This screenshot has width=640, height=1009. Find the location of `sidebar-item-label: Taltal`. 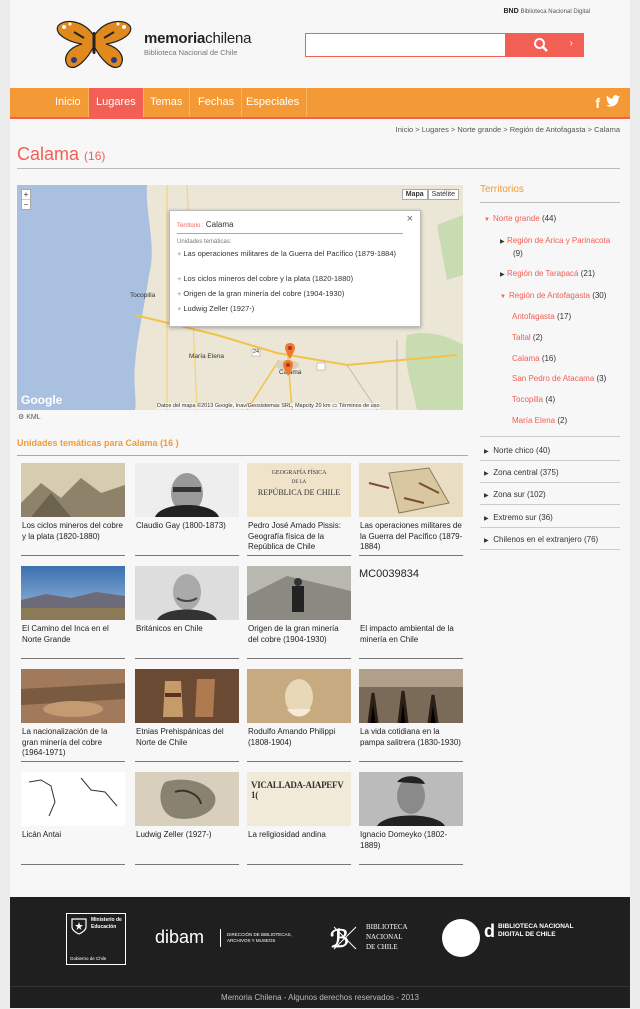

sidebar-item-label: Taltal is located at coordinates (521, 337).